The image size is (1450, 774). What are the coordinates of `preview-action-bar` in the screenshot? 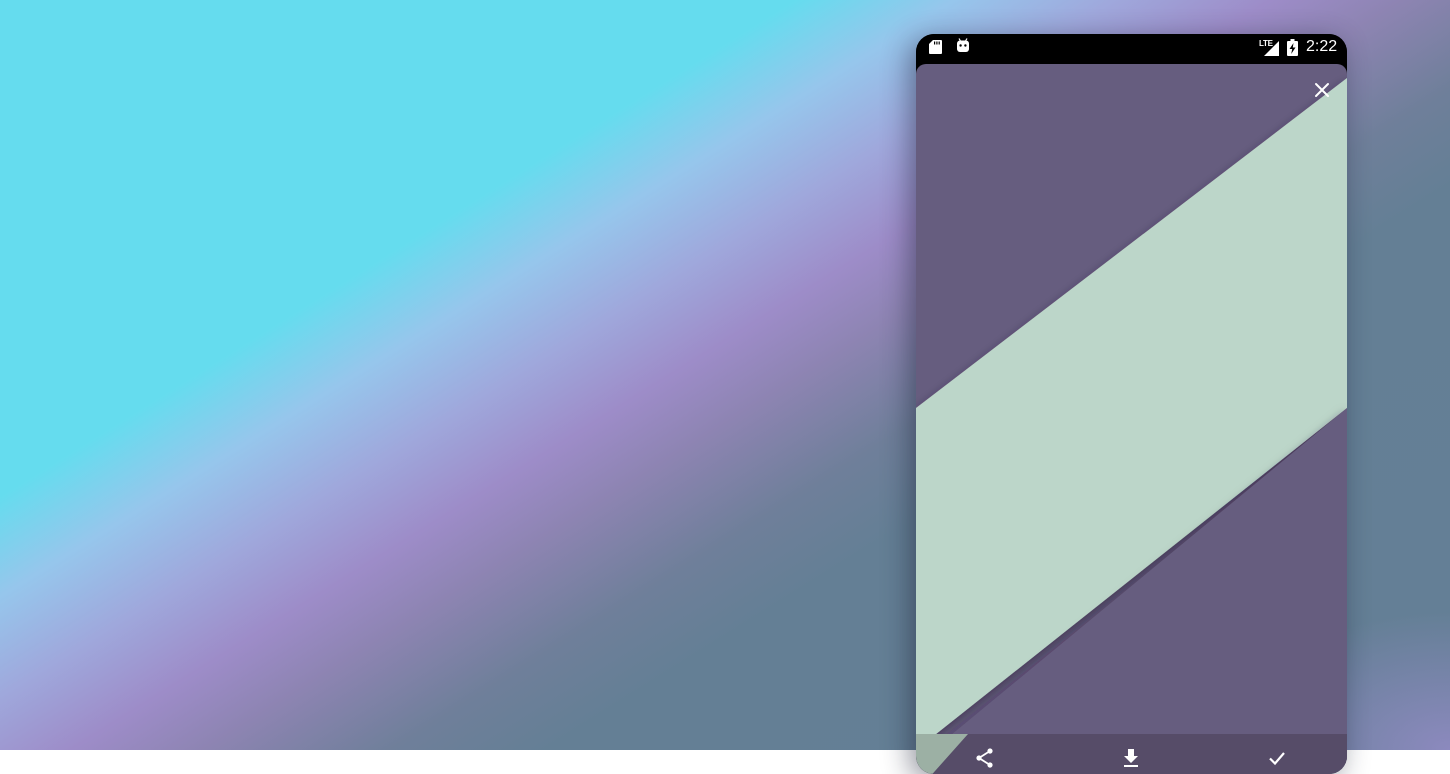 It's located at (1131, 754).